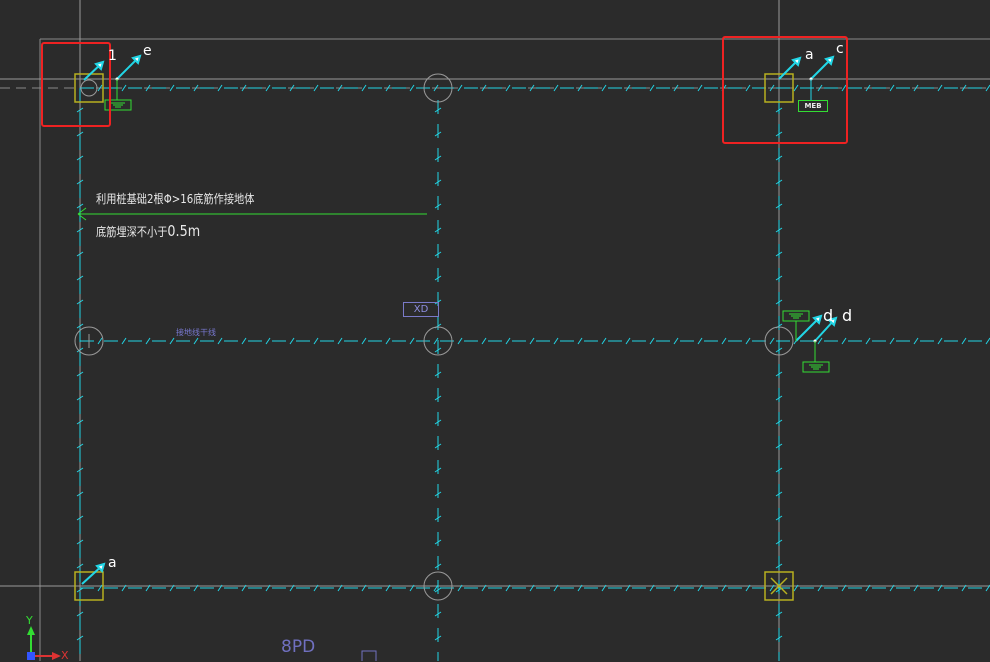 Image resolution: width=990 pixels, height=662 pixels. I want to click on letter-top-right-1: a, so click(809, 55).